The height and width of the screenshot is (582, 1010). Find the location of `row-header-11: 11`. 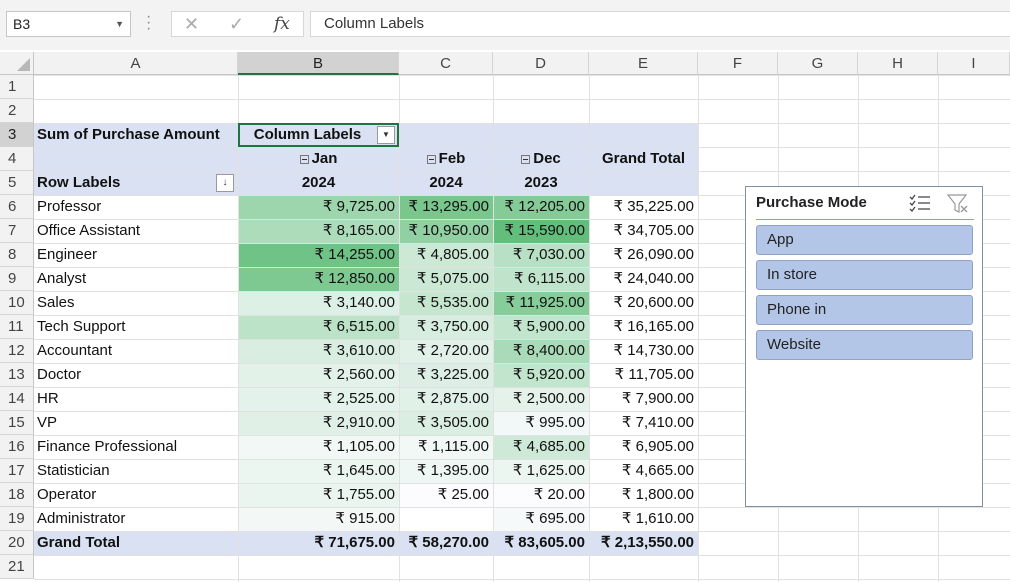

row-header-11: 11 is located at coordinates (17, 327).